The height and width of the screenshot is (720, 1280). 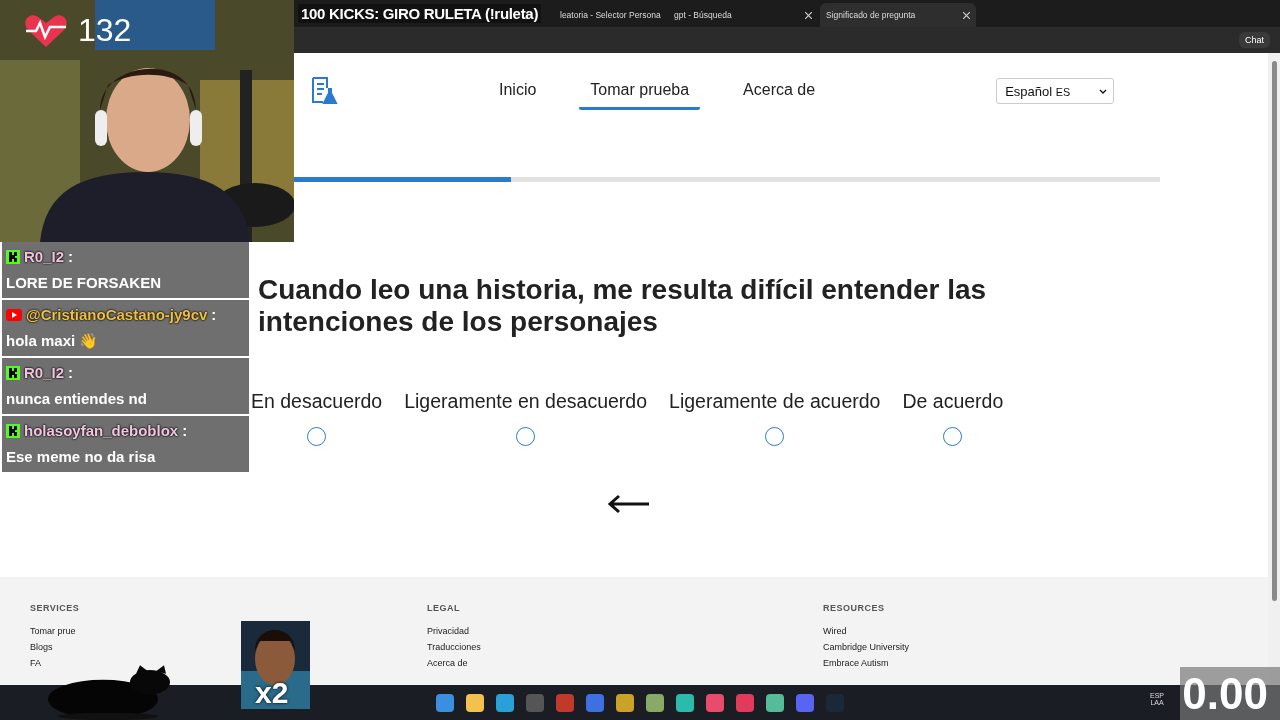 What do you see at coordinates (629, 504) in the screenshot?
I see `back-arrow-icon` at bounding box center [629, 504].